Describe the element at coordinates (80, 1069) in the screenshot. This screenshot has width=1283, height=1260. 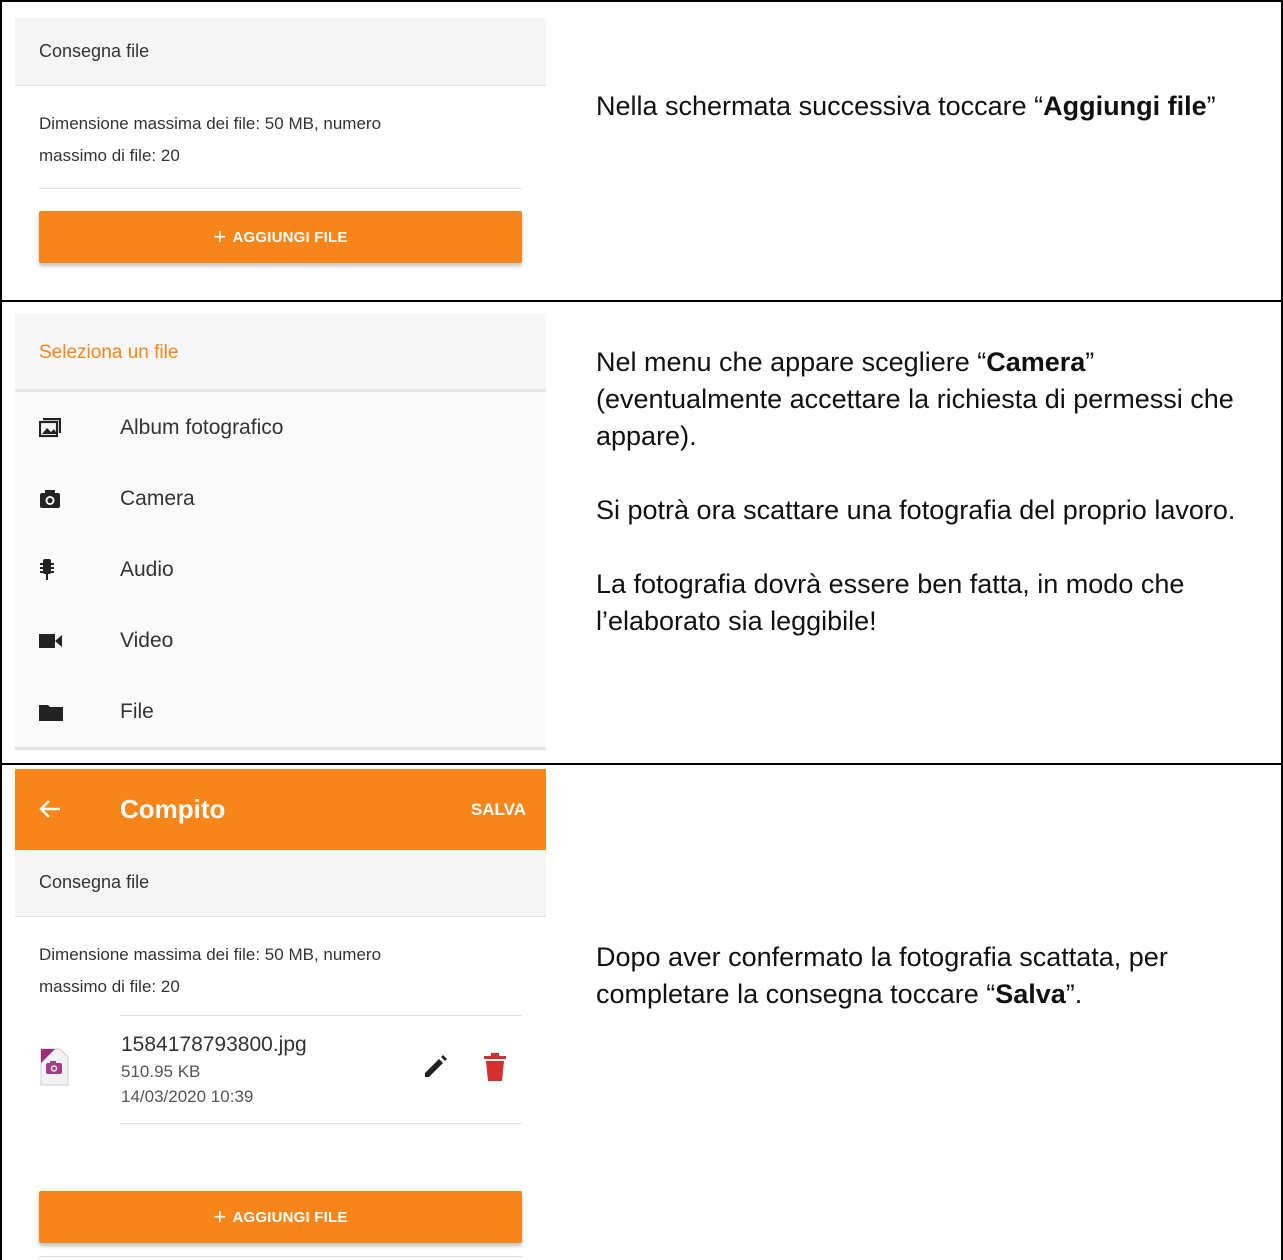
I see `image-file-icon` at that location.